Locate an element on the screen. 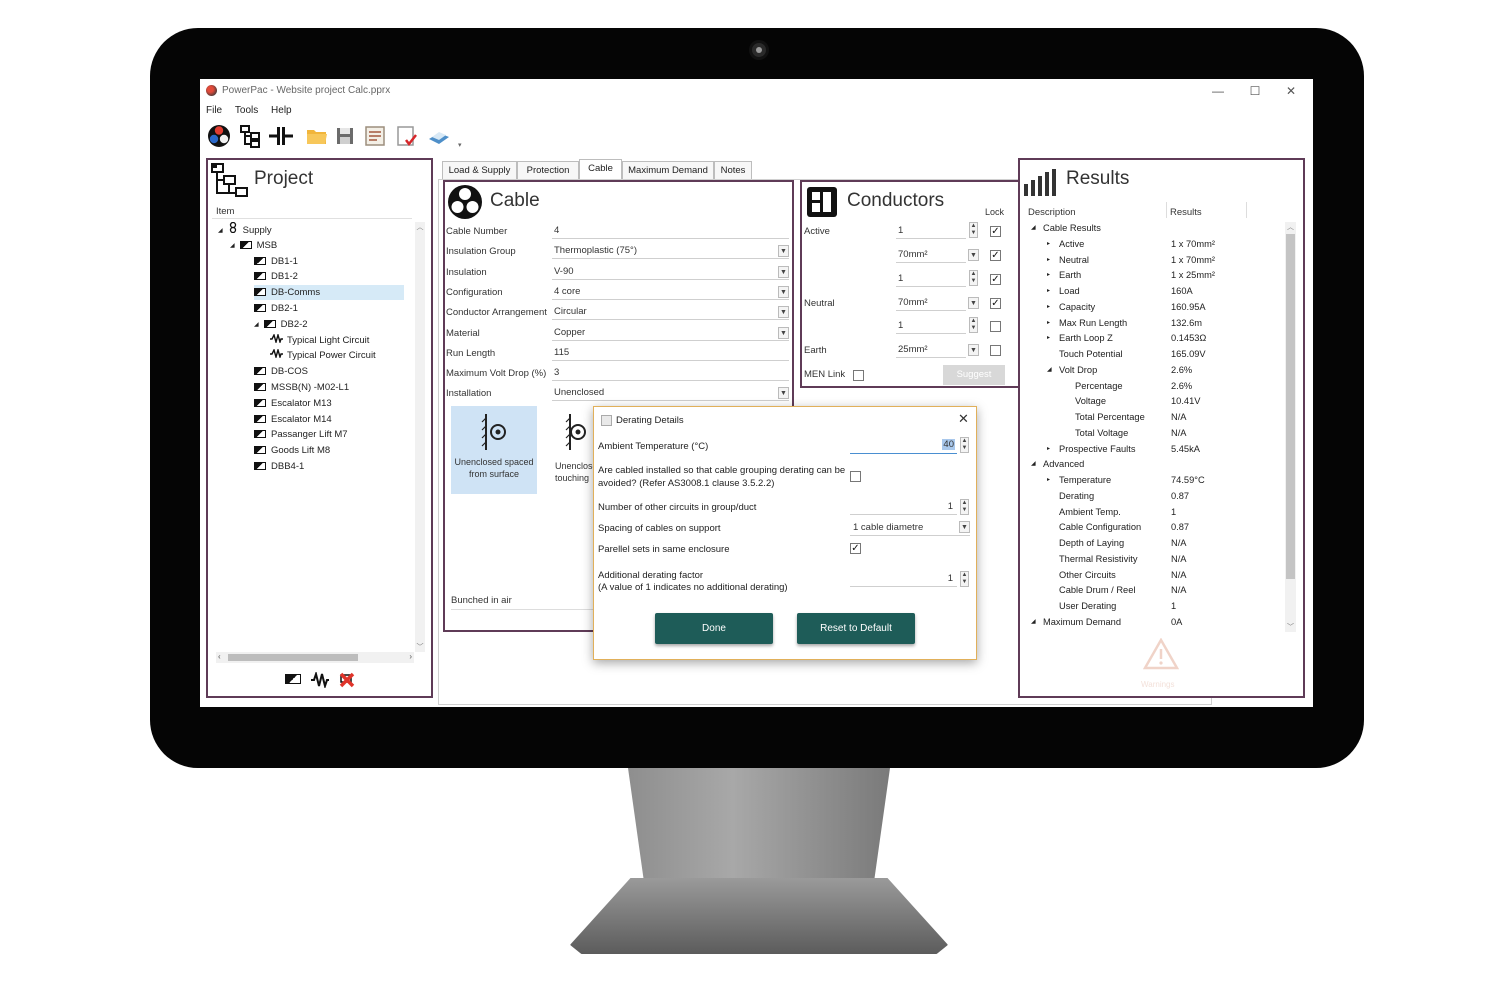 This screenshot has height=1000, width=1500. result-label: Active is located at coordinates (1071, 244).